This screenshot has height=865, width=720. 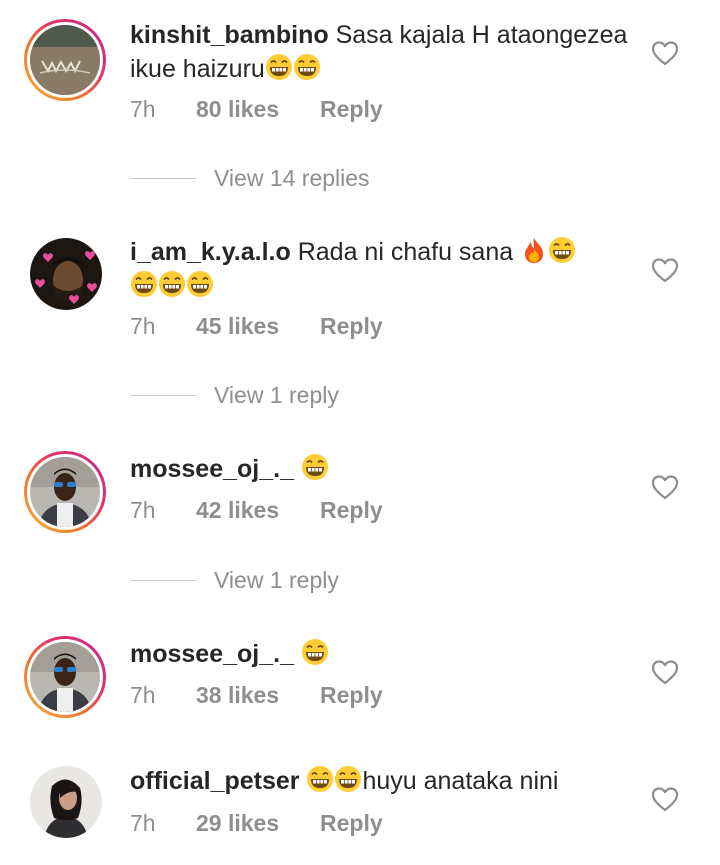 I want to click on likes-count: 80 likes, so click(x=258, y=109).